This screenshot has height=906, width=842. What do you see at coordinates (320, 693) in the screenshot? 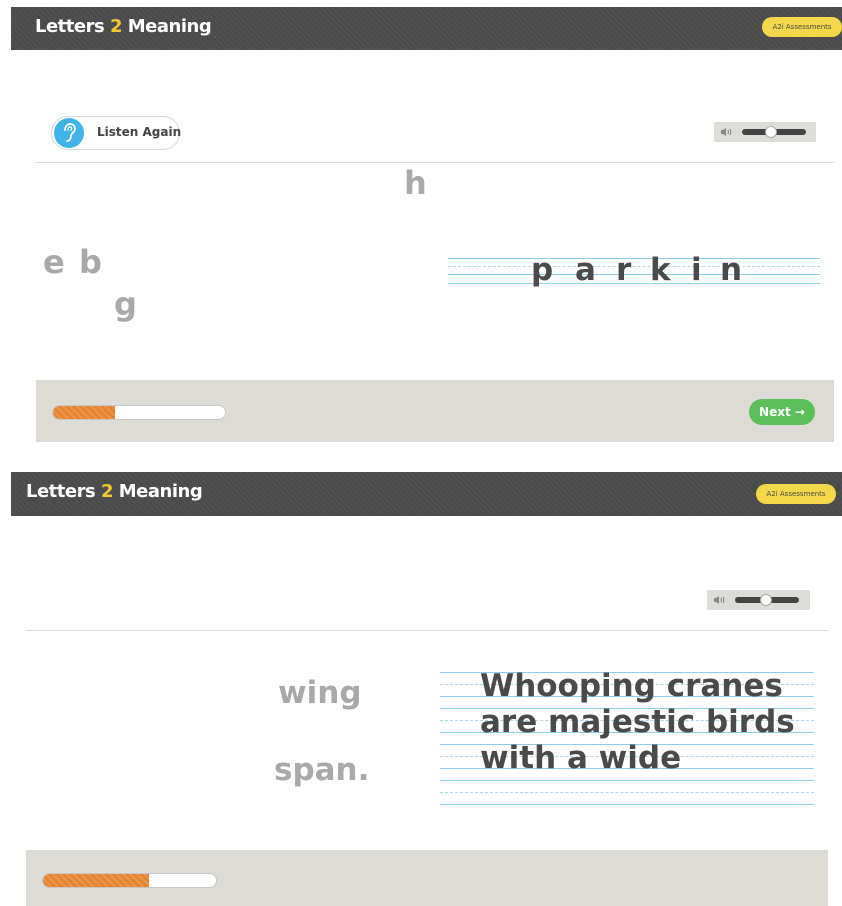
I see `draggable-word: wing` at bounding box center [320, 693].